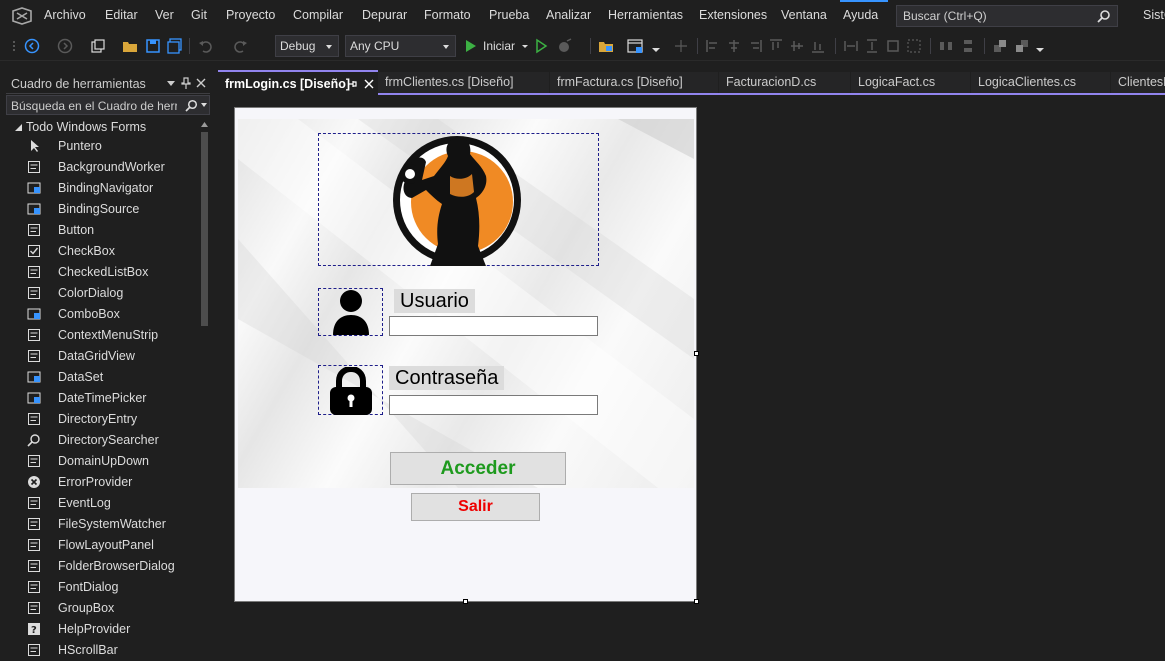  Describe the element at coordinates (914, 46) in the screenshot. I see `size-to-grid-icon` at that location.